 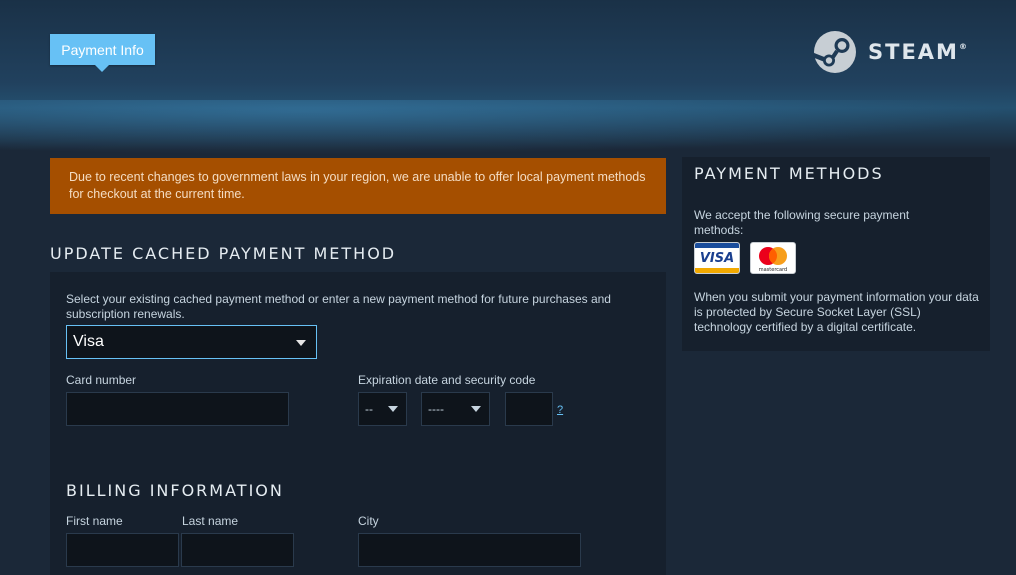 What do you see at coordinates (237, 550) in the screenshot?
I see `last-name-input` at bounding box center [237, 550].